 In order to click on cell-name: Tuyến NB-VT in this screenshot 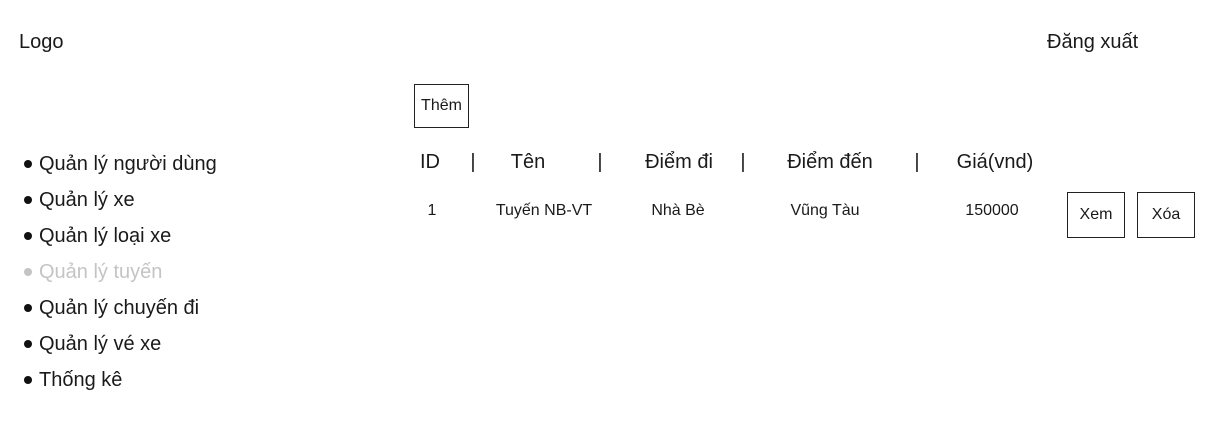, I will do `click(544, 210)`.